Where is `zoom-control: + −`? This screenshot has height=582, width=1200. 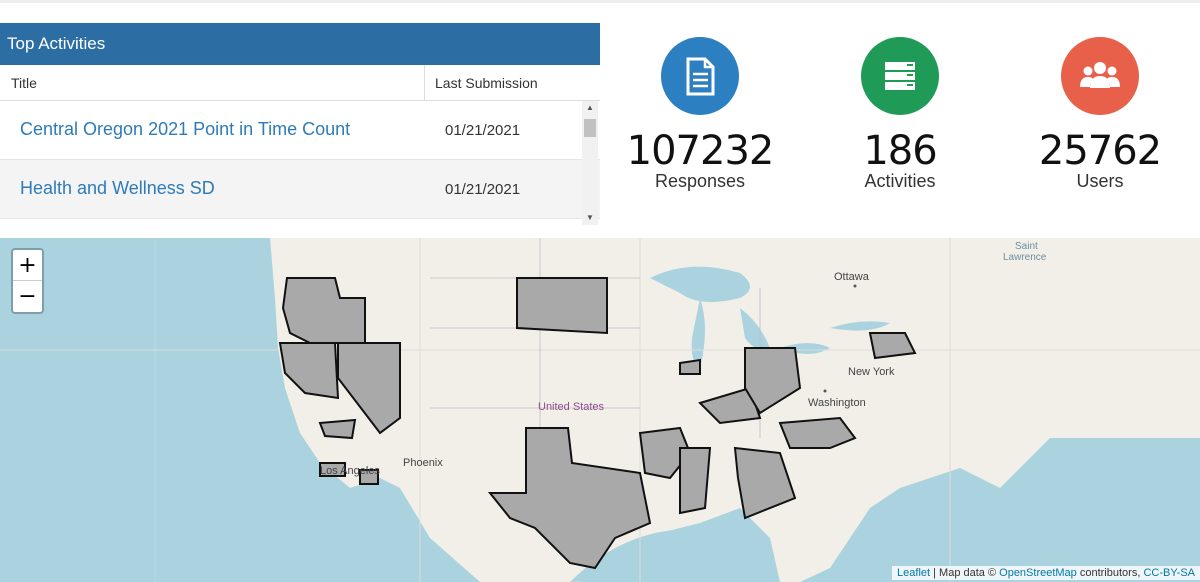
zoom-control: + − is located at coordinates (27, 281).